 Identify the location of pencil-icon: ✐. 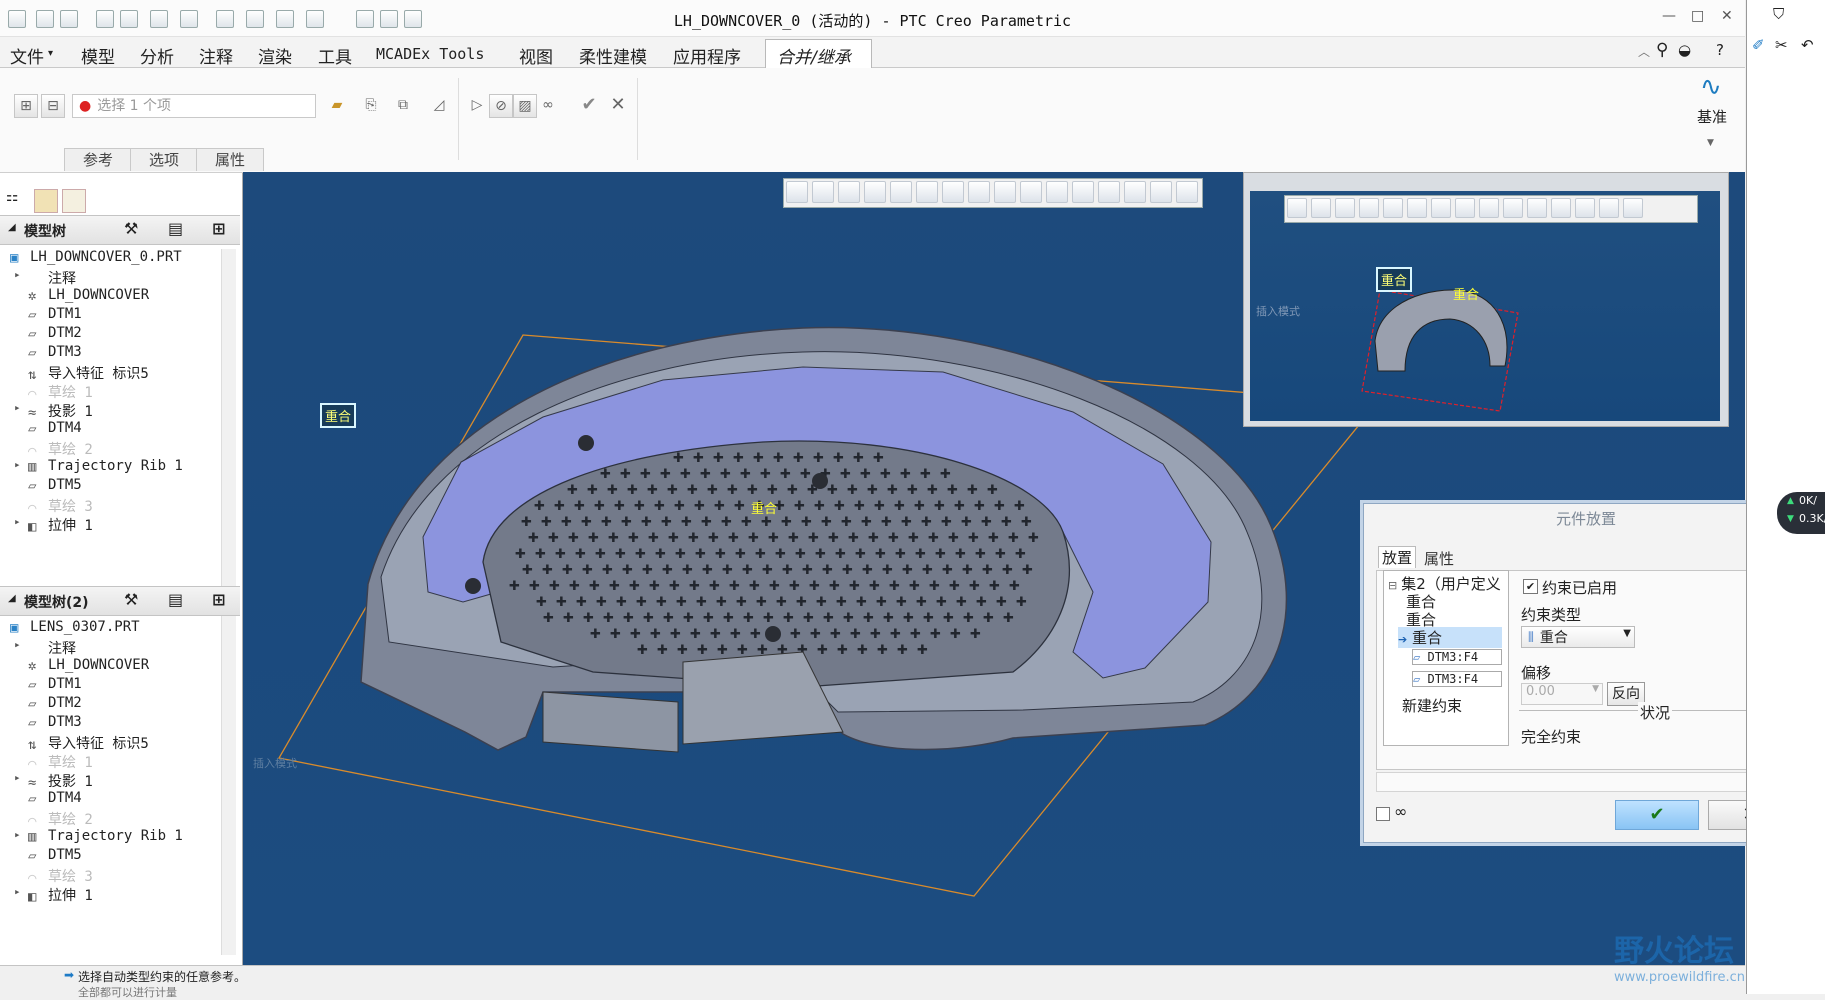
(1758, 45).